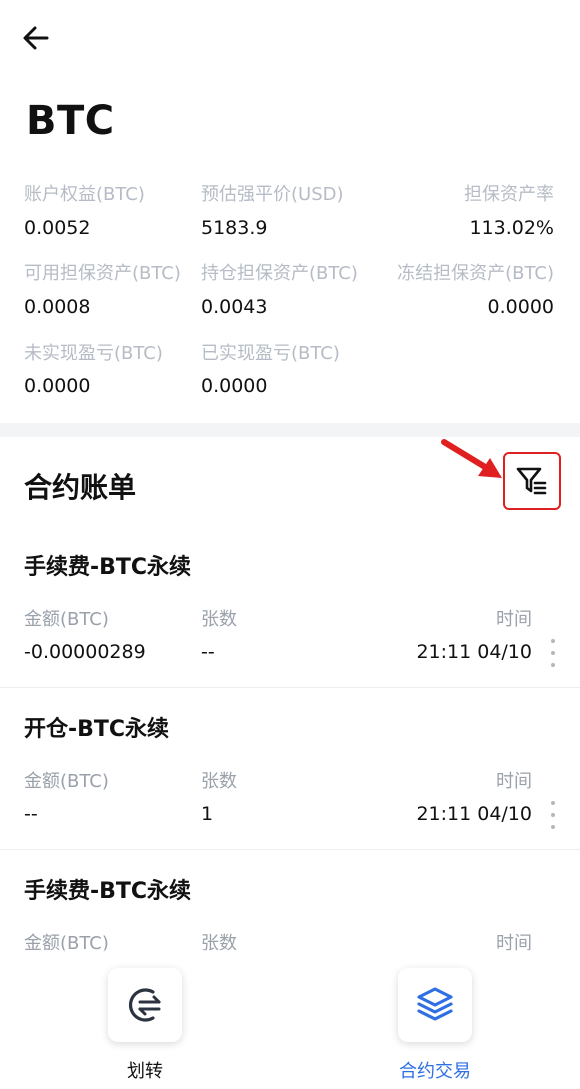  Describe the element at coordinates (471, 458) in the screenshot. I see `annotation-arrow-icon` at that location.